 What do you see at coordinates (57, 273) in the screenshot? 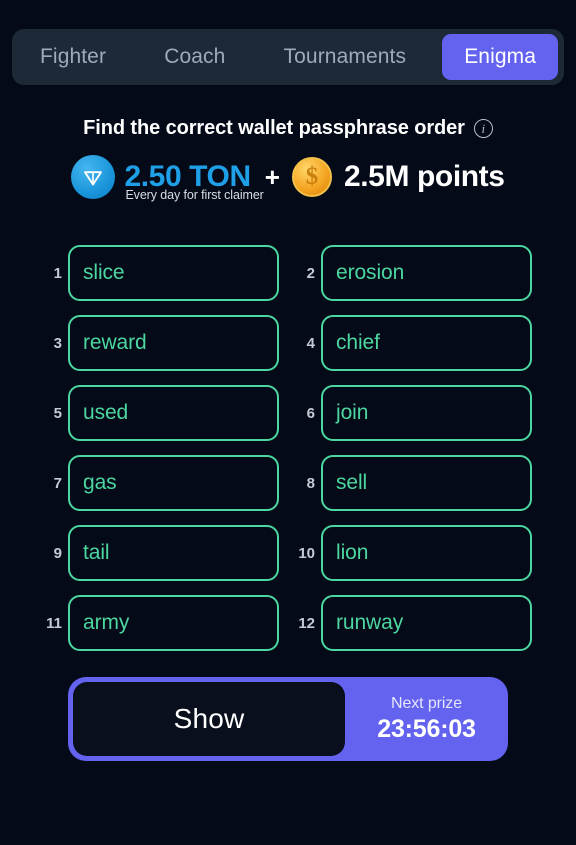
I see `cell-number: 1` at bounding box center [57, 273].